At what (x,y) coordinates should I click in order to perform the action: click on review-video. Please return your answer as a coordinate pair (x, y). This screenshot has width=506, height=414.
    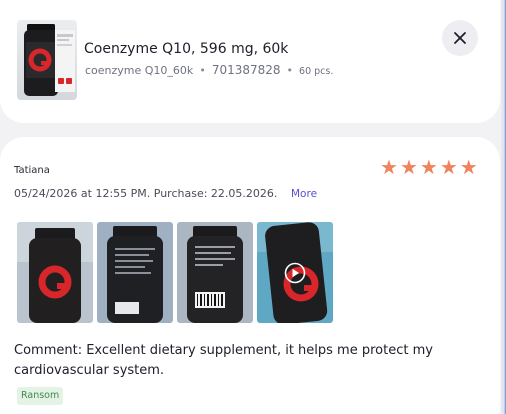
    Looking at the image, I should click on (295, 272).